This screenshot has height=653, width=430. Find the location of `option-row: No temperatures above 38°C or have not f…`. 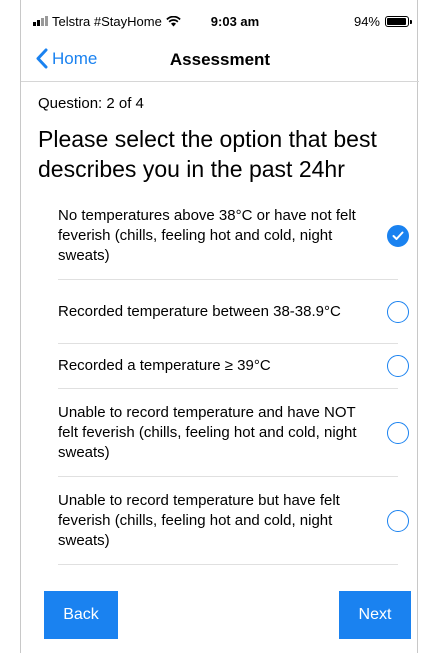

option-row: No temperatures above 38°C or have not f… is located at coordinates (233, 236).